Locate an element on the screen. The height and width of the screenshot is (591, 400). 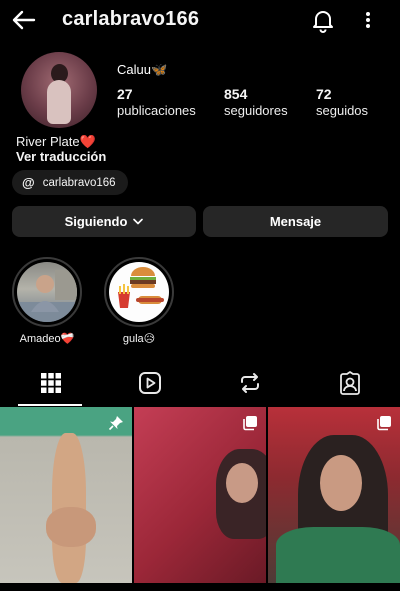
profile-tabs is located at coordinates (200, 386).